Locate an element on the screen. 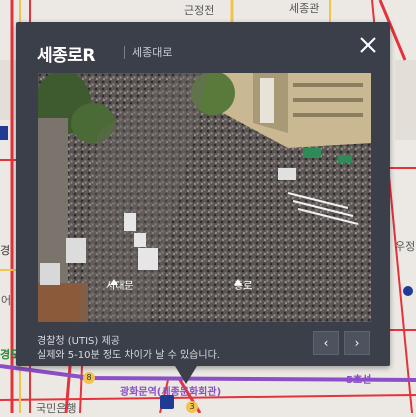 The height and width of the screenshot is (417, 416). close-icon is located at coordinates (368, 45).